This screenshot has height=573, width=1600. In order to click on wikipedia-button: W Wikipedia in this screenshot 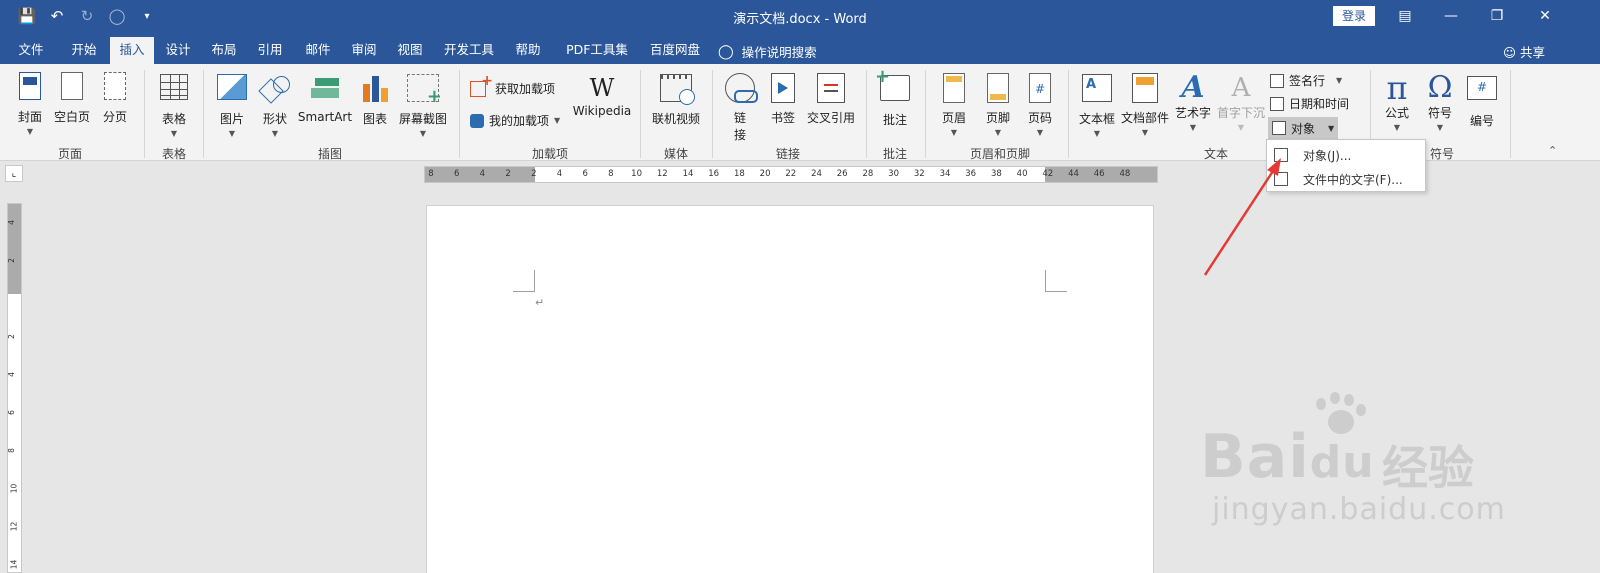, I will do `click(602, 96)`.